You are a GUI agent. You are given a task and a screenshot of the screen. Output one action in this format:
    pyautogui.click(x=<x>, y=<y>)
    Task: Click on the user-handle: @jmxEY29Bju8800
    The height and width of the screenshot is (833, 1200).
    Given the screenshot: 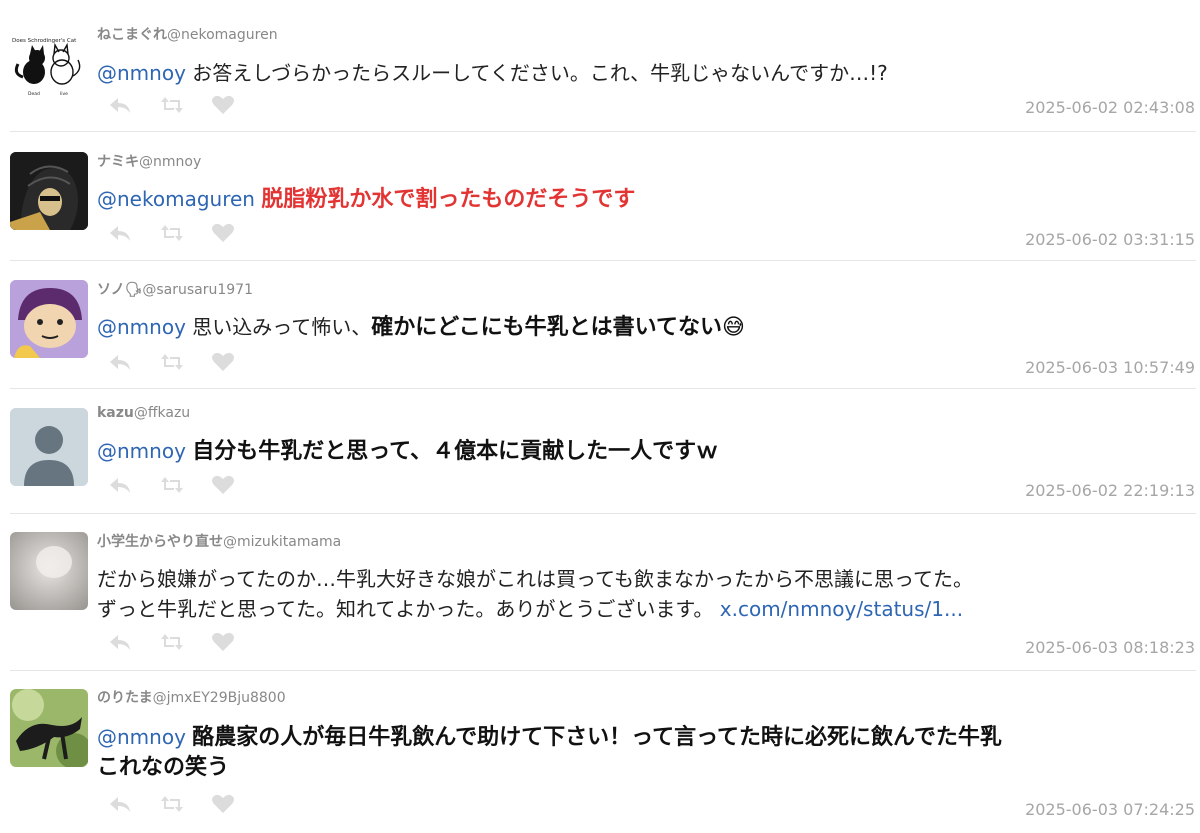 What is the action you would take?
    pyautogui.click(x=219, y=698)
    